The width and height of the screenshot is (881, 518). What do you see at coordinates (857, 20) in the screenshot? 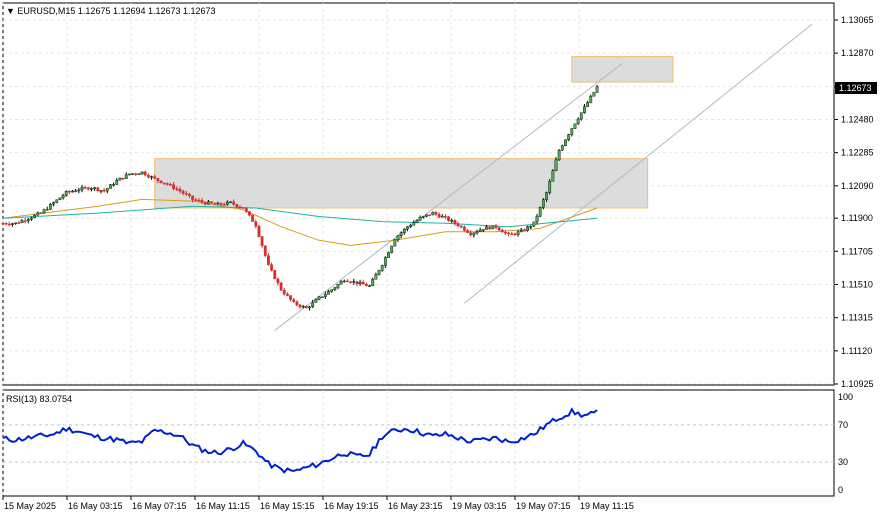
I see `price-tick-label: 1.13065` at bounding box center [857, 20].